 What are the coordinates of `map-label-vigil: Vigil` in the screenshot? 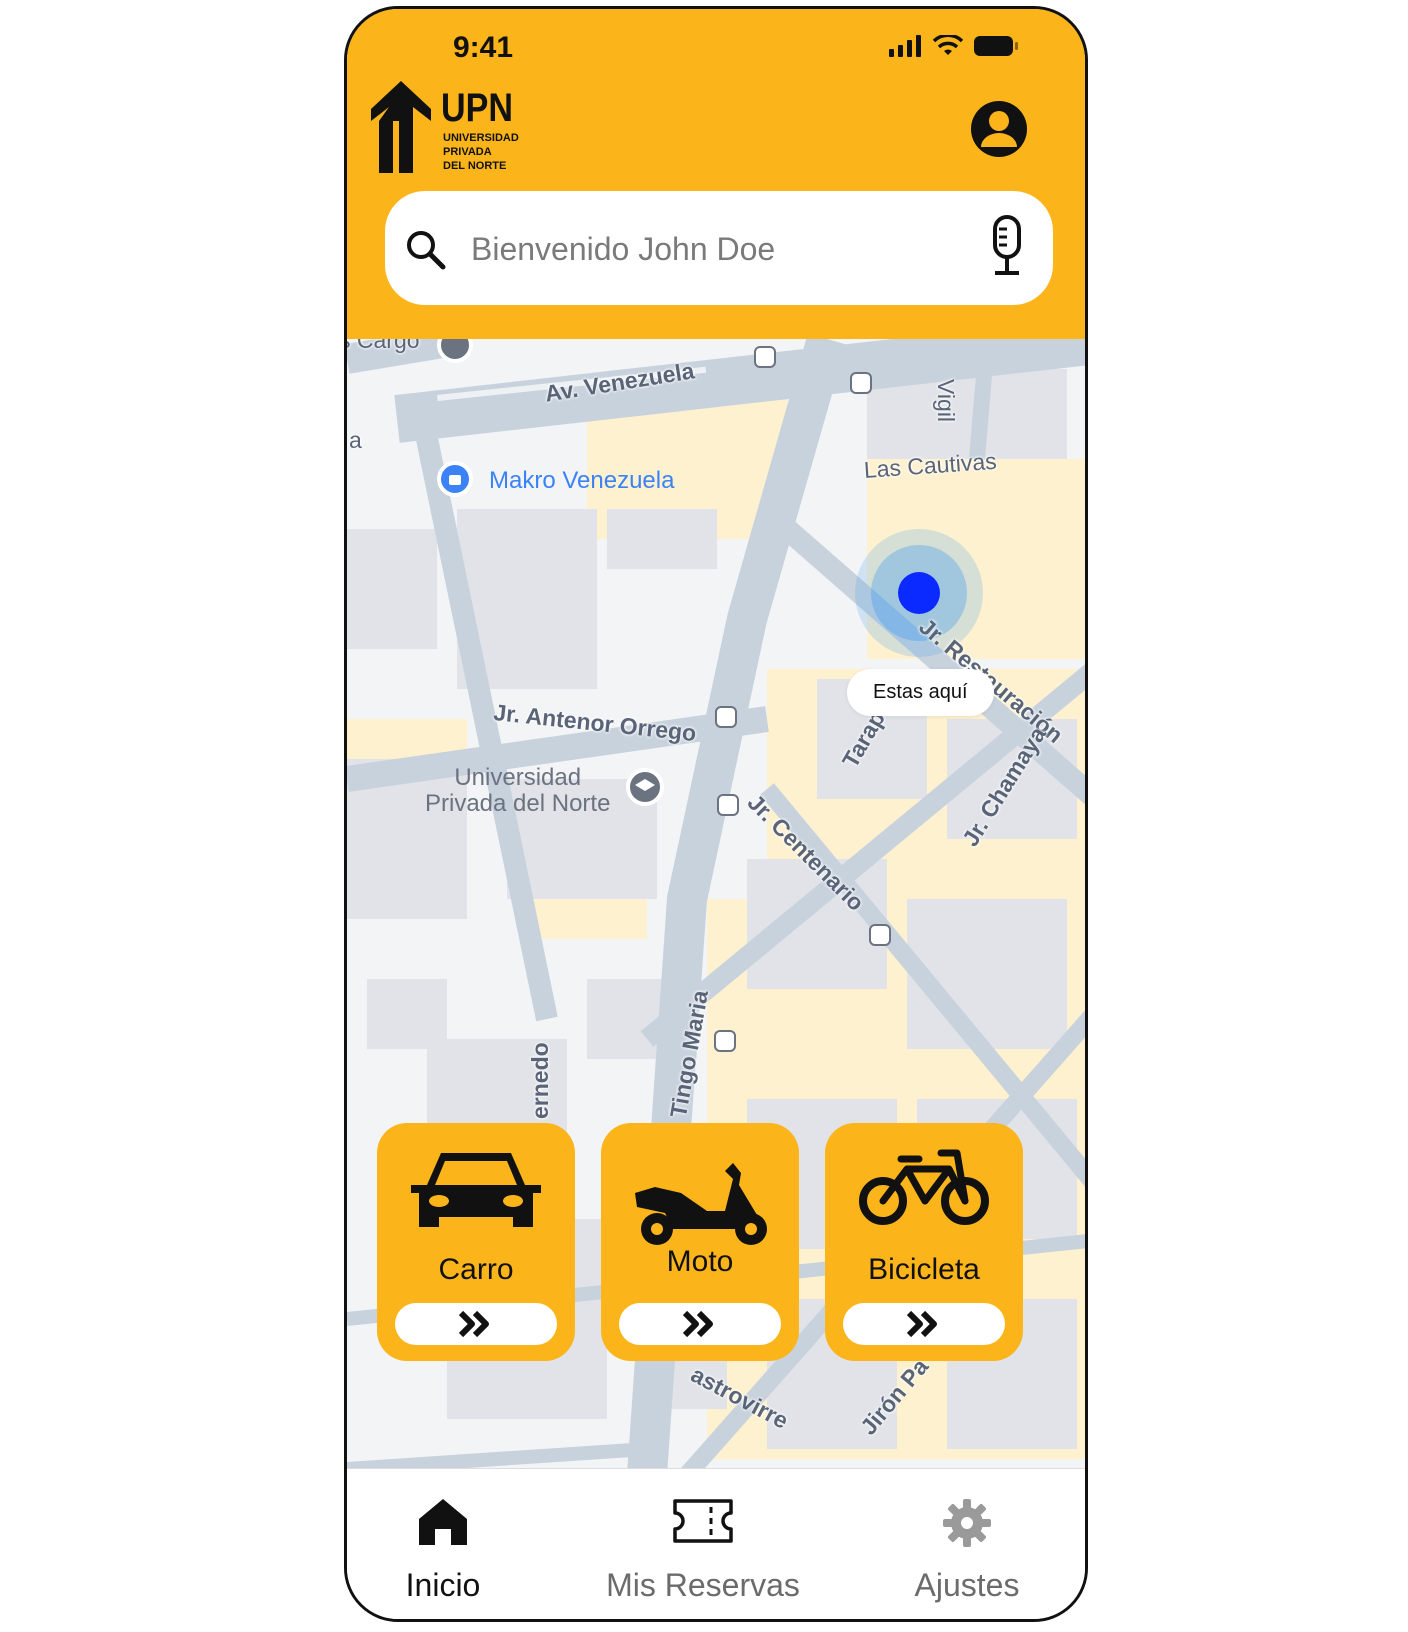 It's located at (946, 401).